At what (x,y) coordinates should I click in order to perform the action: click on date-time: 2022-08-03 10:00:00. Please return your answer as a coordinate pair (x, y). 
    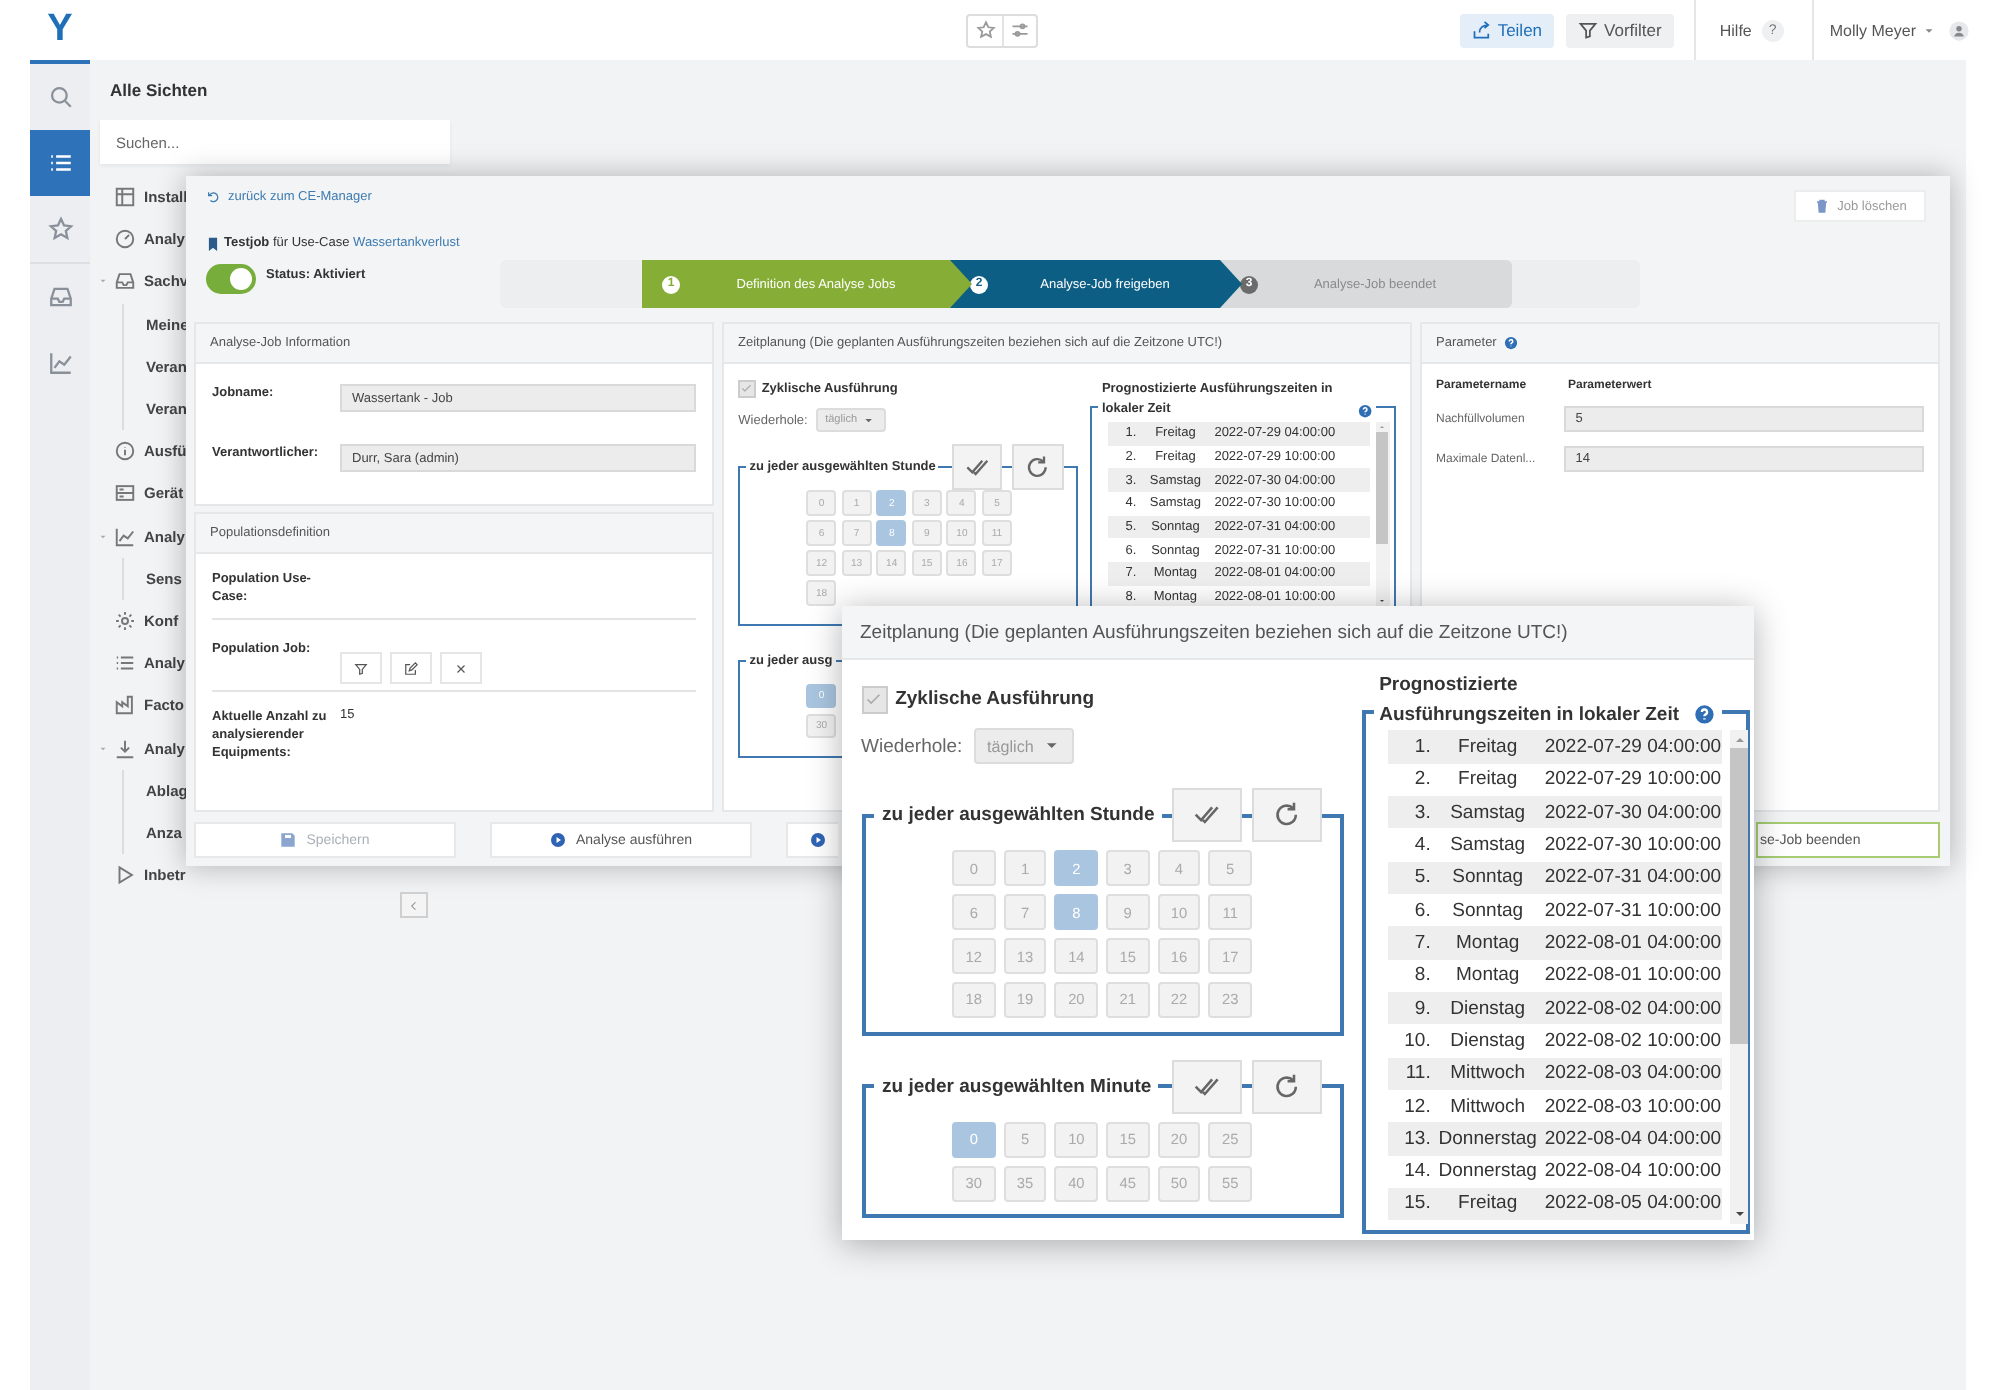
    Looking at the image, I should click on (1633, 1106).